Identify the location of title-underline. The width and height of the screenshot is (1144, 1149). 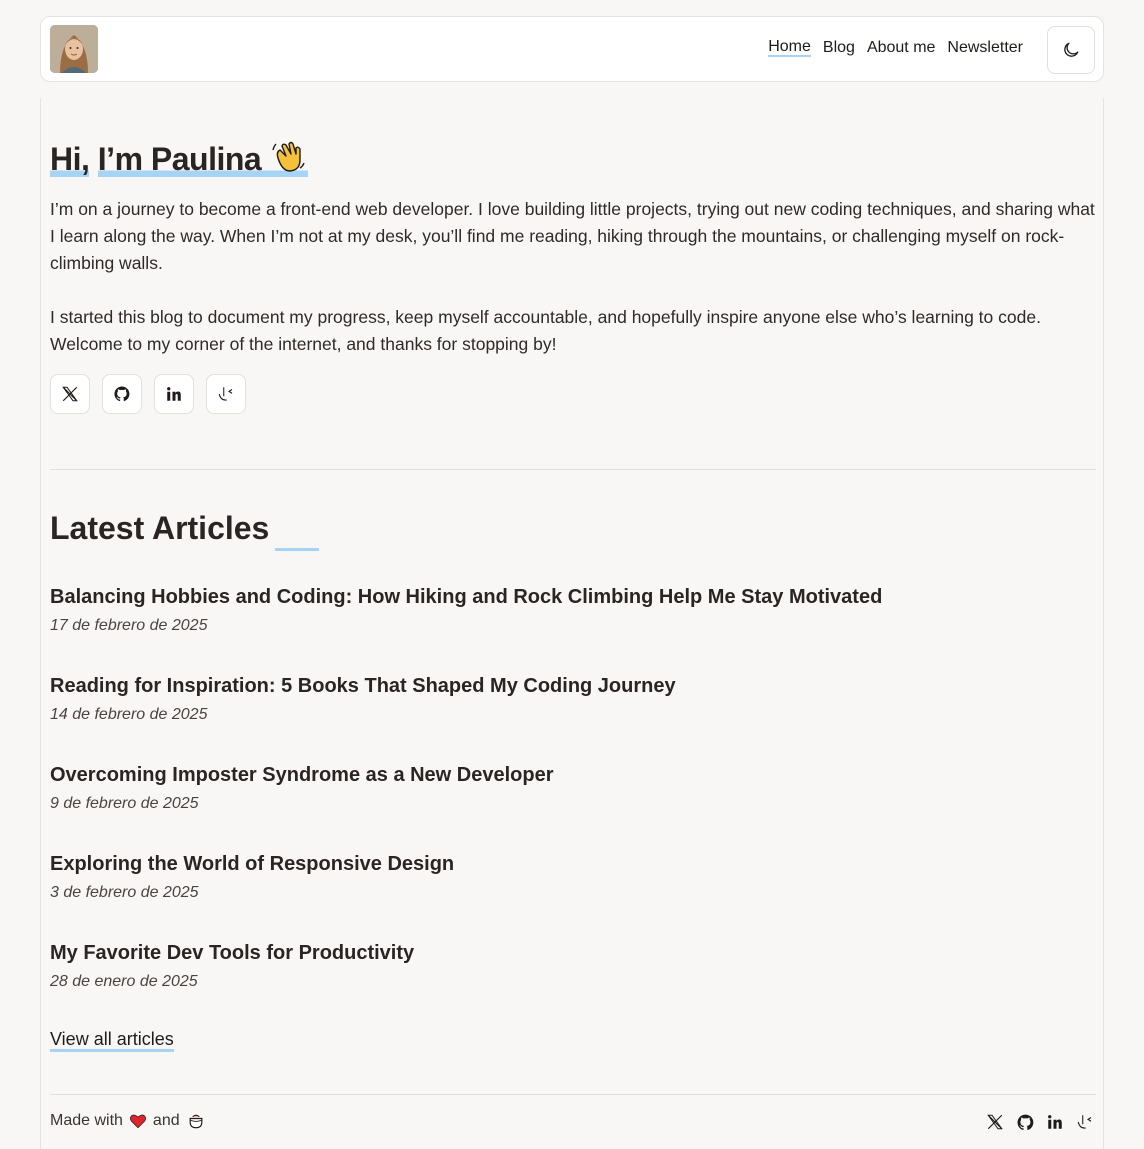
(297, 549).